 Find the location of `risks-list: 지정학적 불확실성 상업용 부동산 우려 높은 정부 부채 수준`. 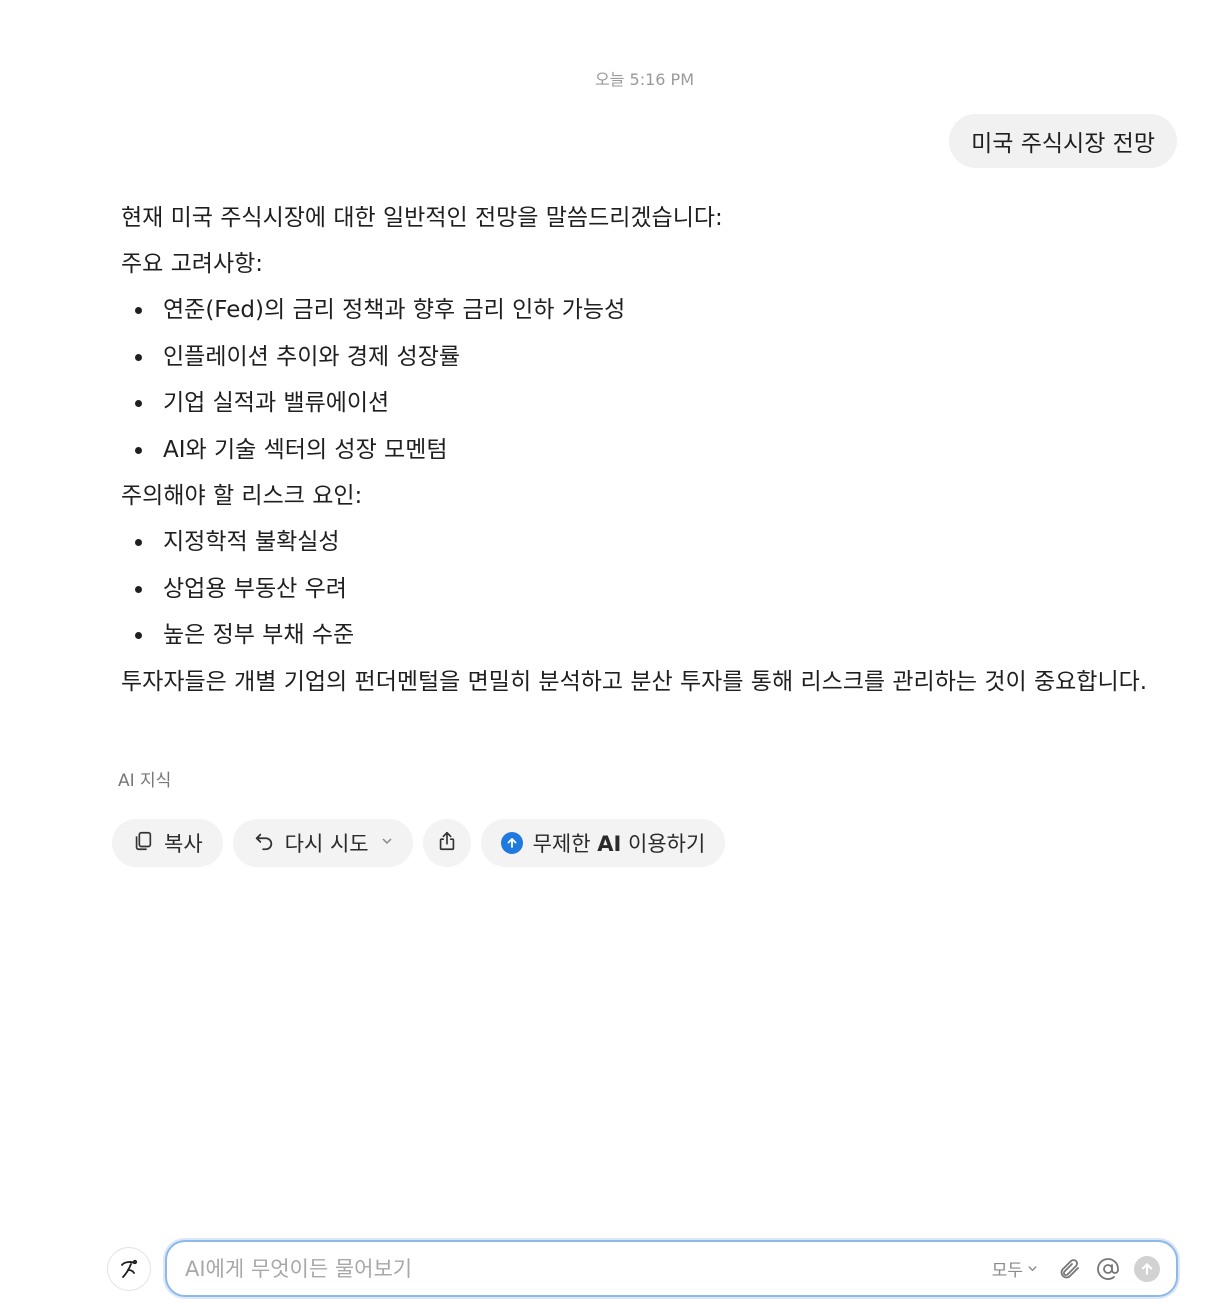

risks-list: 지정학적 불확실성 상업용 부동산 우려 높은 정부 부채 수준 is located at coordinates (641, 588).